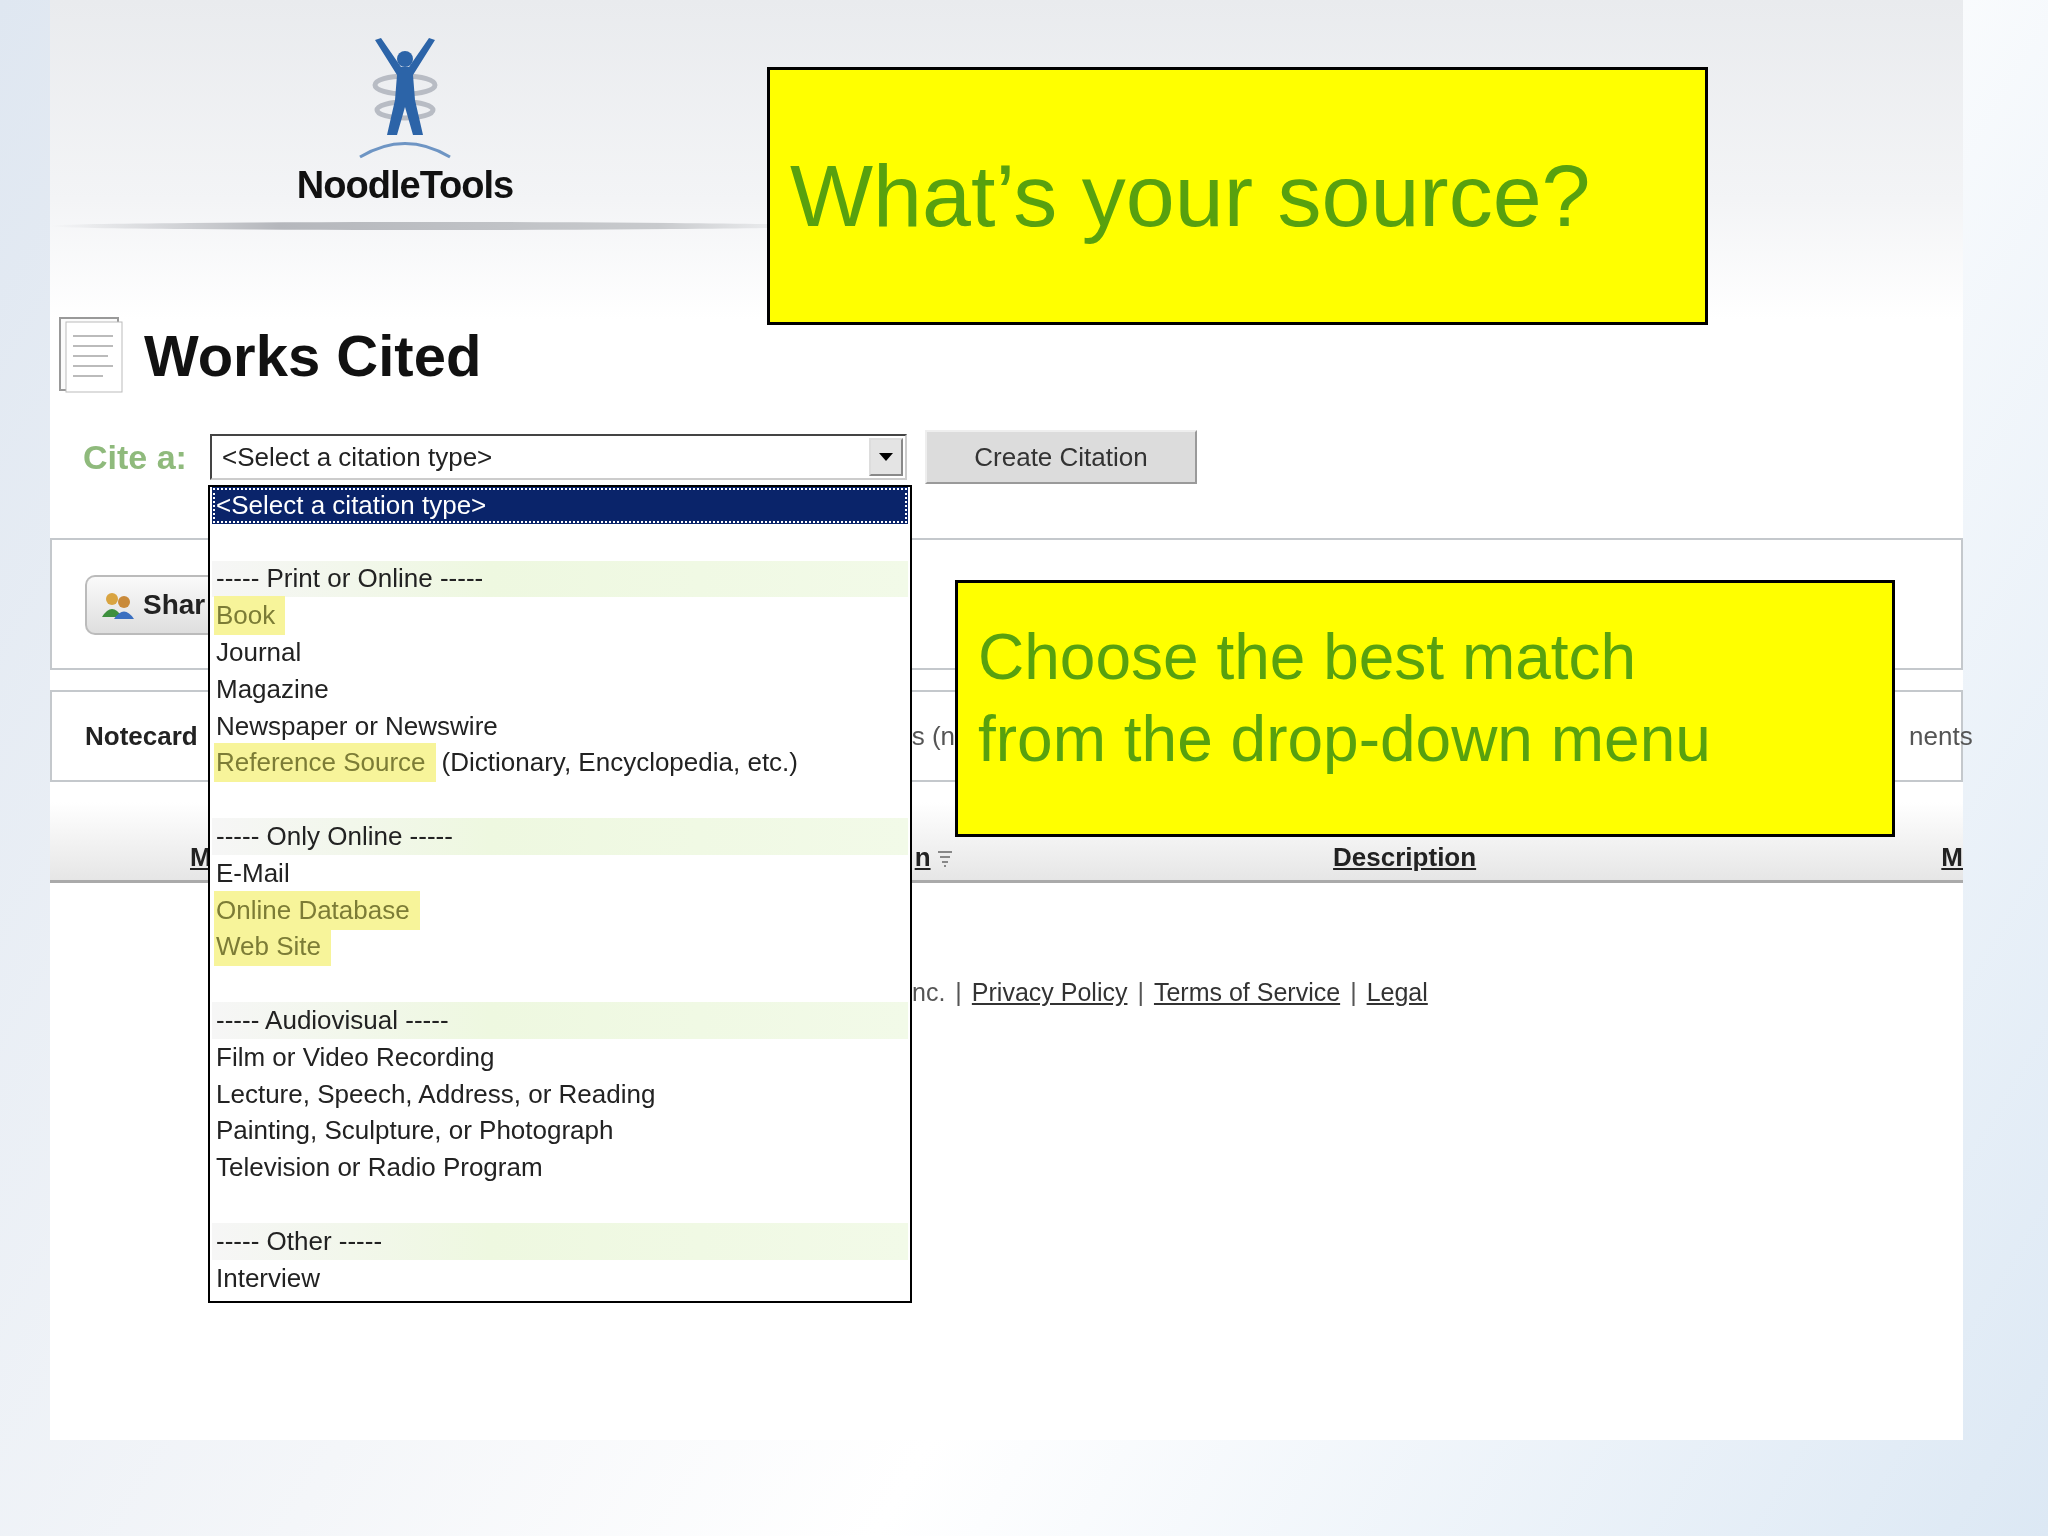 The width and height of the screenshot is (2048, 1536). What do you see at coordinates (272, 689) in the screenshot?
I see `menu-option: Magazine` at bounding box center [272, 689].